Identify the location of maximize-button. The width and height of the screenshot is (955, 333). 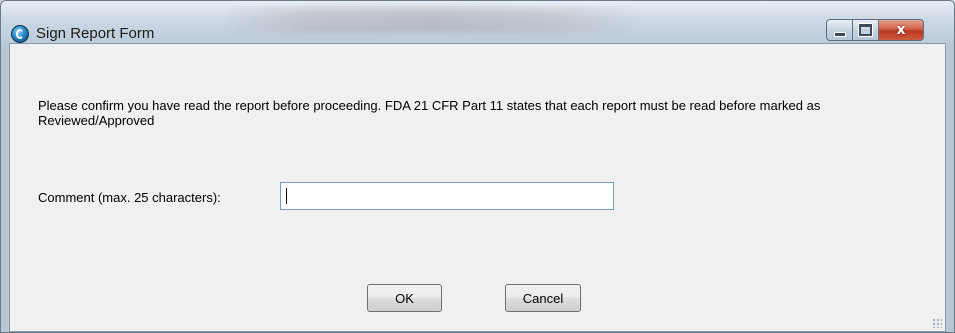
(865, 30).